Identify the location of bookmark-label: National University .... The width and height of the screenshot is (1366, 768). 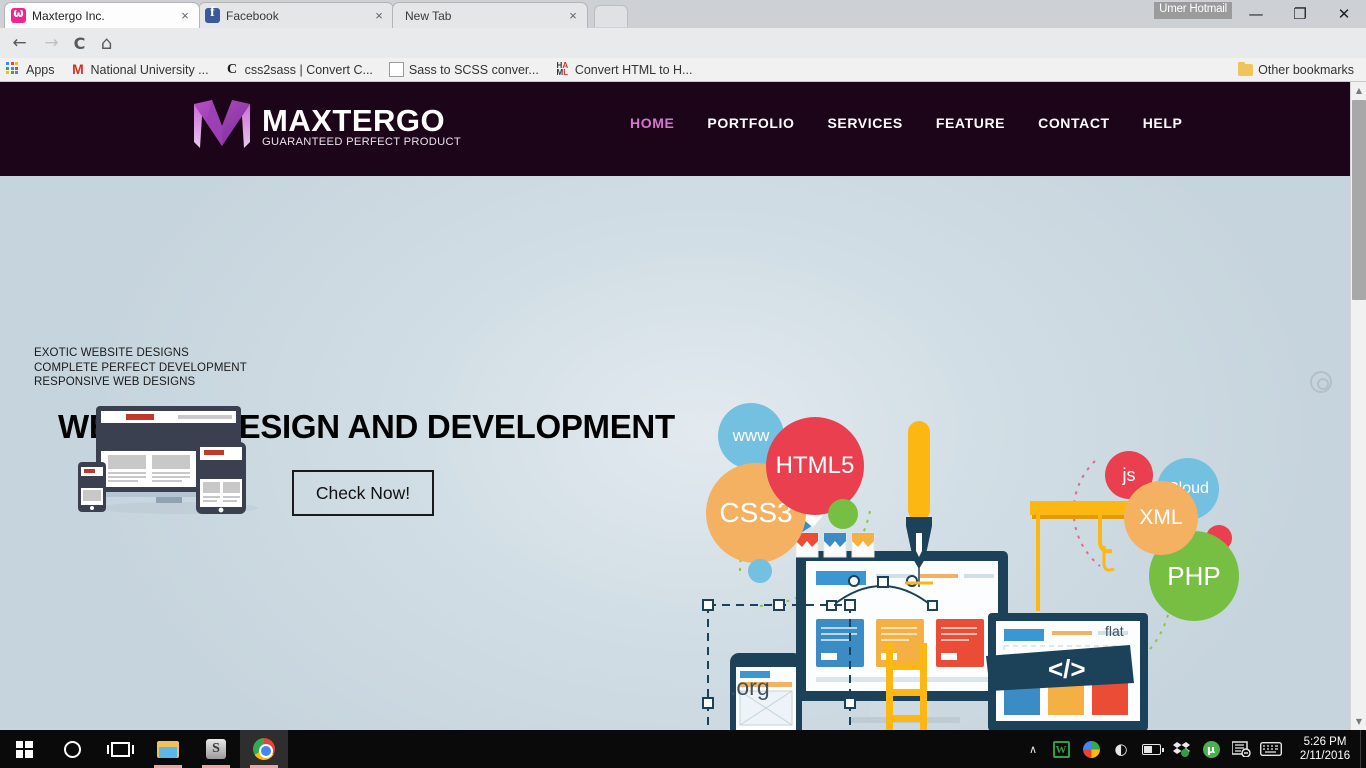
(149, 69).